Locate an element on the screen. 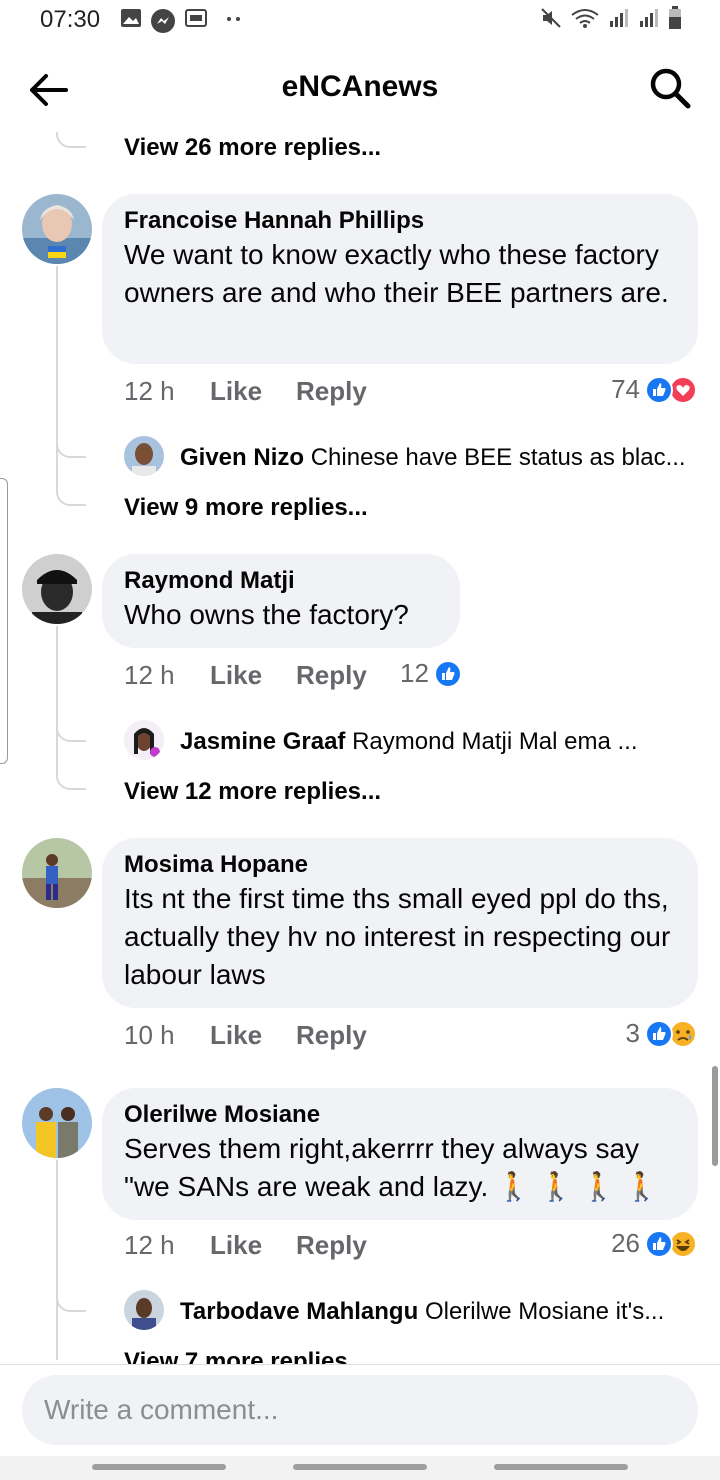  more-dots-icon is located at coordinates (233, 19).